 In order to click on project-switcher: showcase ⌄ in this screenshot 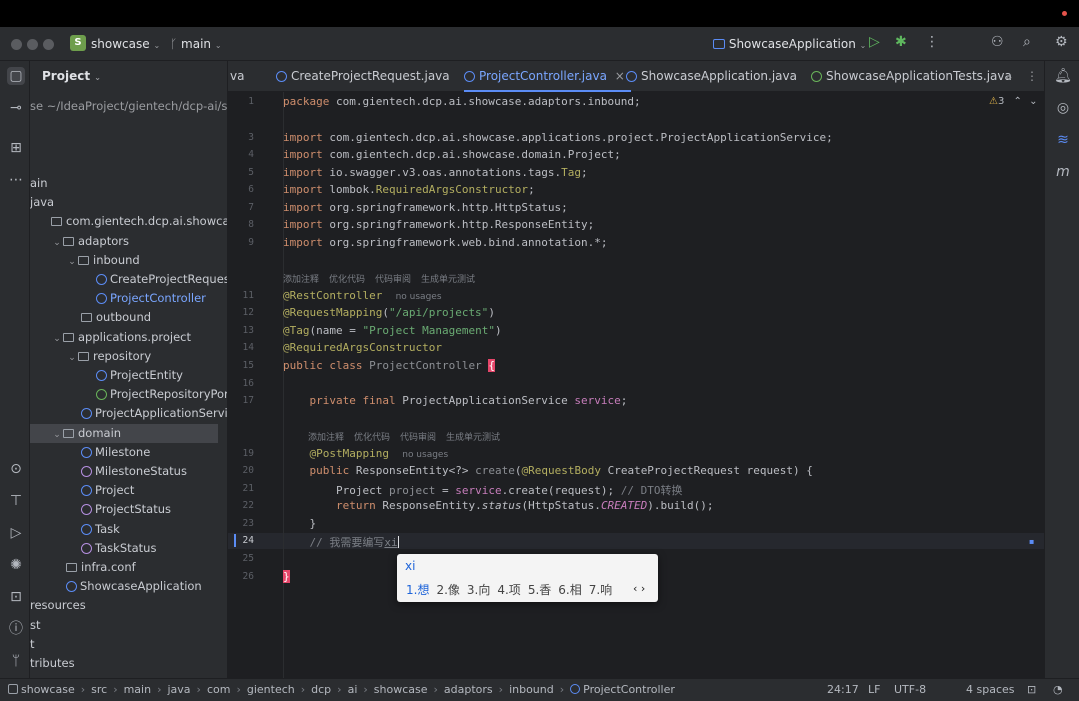, I will do `click(125, 44)`.